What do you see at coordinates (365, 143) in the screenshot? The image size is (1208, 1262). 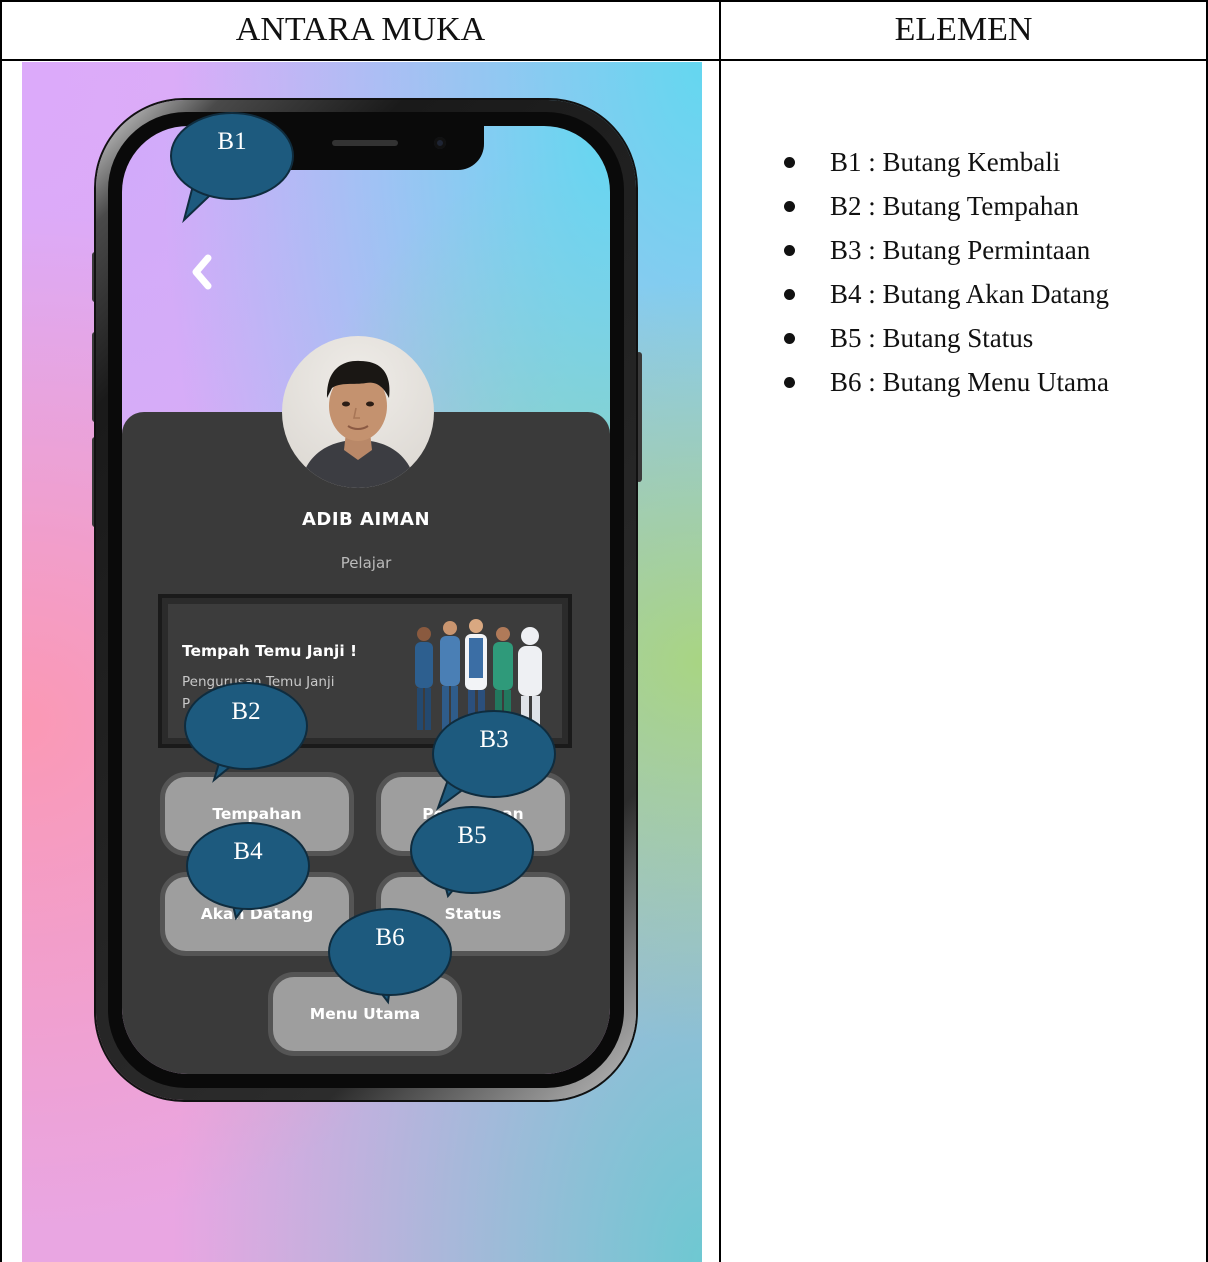 I see `speaker-icon` at bounding box center [365, 143].